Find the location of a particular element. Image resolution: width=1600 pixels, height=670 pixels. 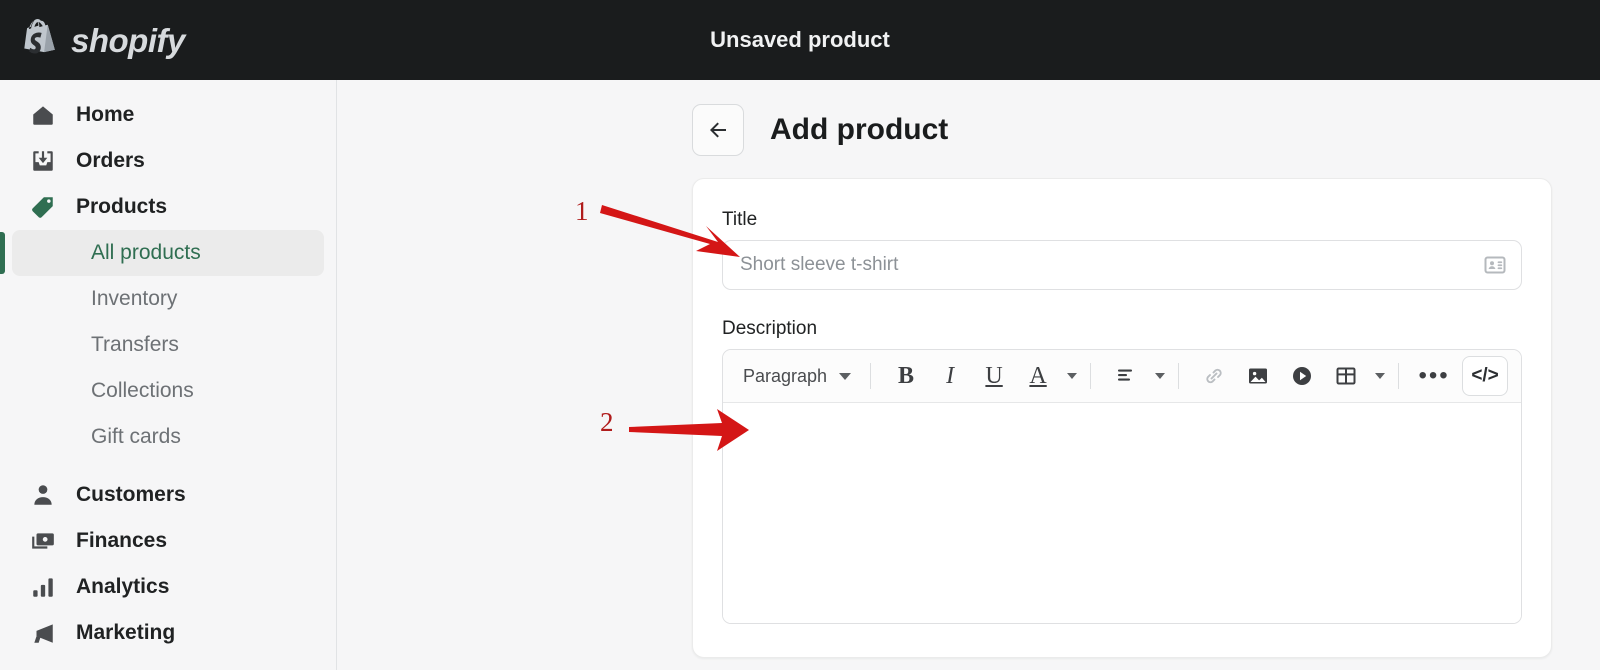

sidebar-item-label: Inventory is located at coordinates (134, 298).